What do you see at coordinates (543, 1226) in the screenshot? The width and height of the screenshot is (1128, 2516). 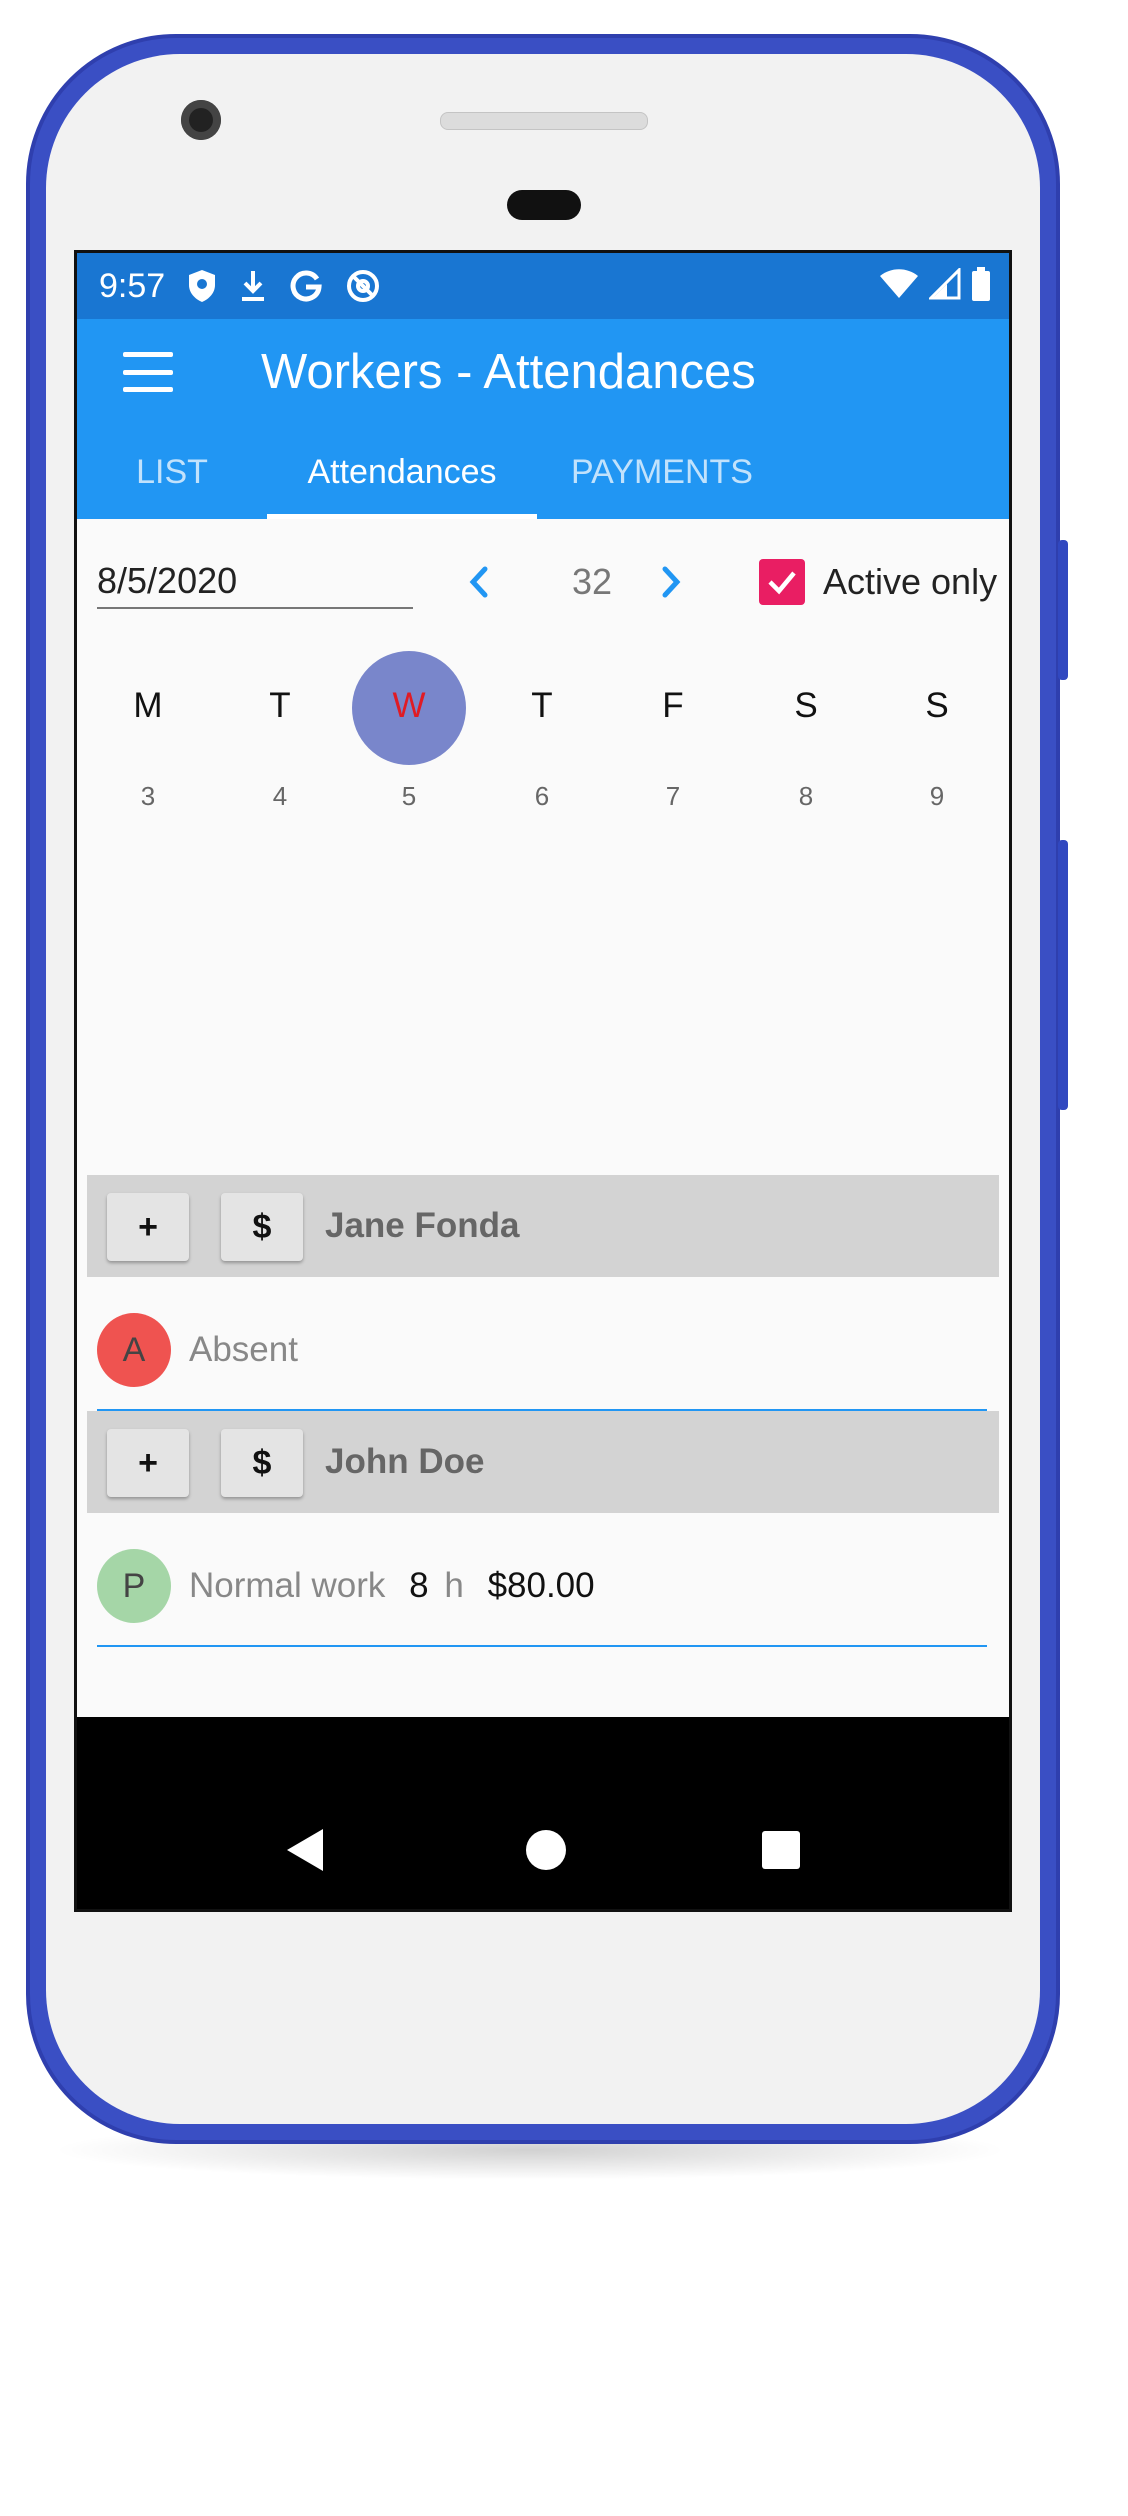 I see `worker-header: + $ Jane Fonda` at bounding box center [543, 1226].